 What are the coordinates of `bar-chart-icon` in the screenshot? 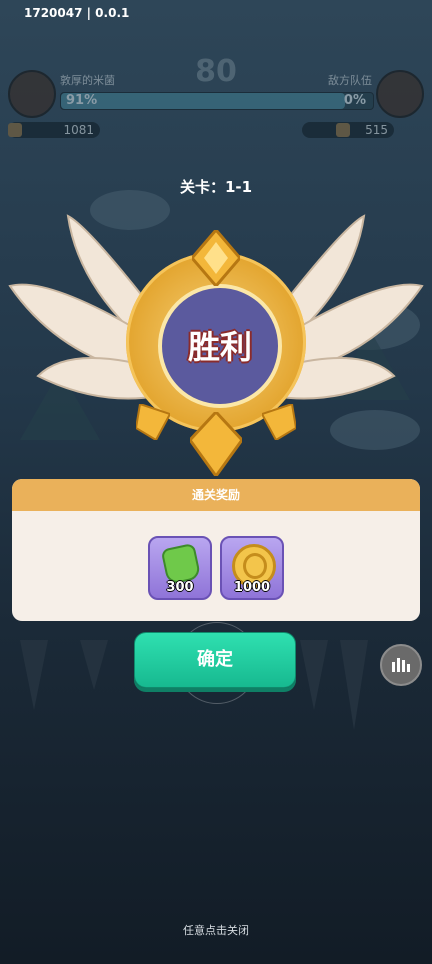 It's located at (401, 664).